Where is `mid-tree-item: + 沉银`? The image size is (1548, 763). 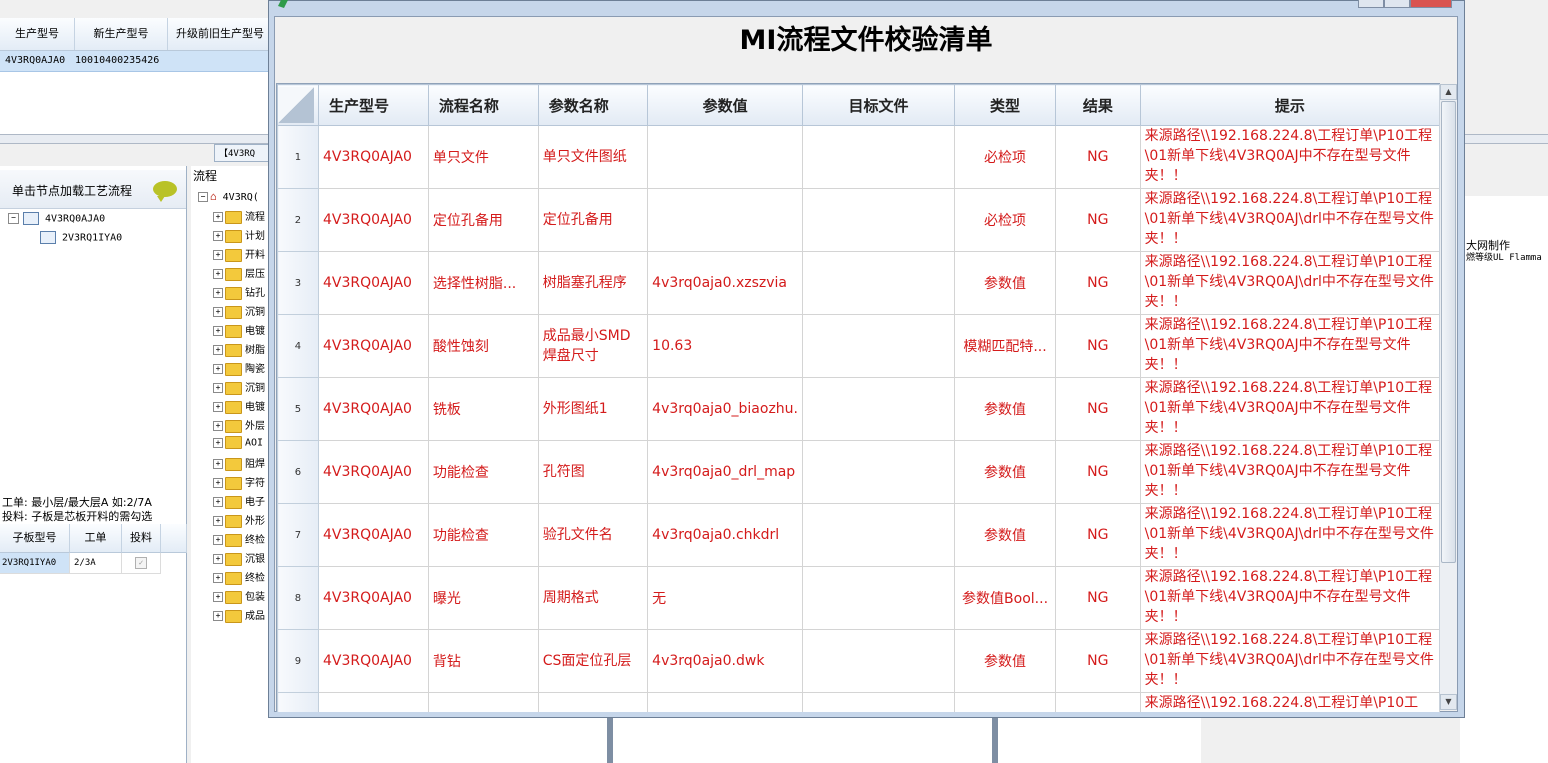
mid-tree-item: + 沉银 is located at coordinates (239, 558).